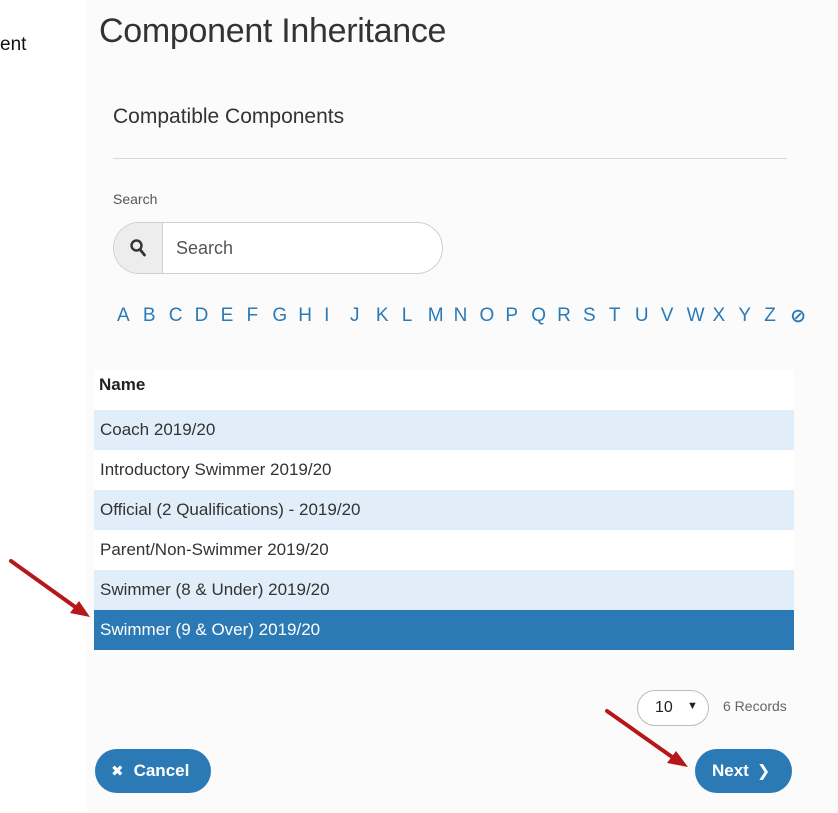 The width and height of the screenshot is (838, 813). I want to click on search-icon, so click(138, 248).